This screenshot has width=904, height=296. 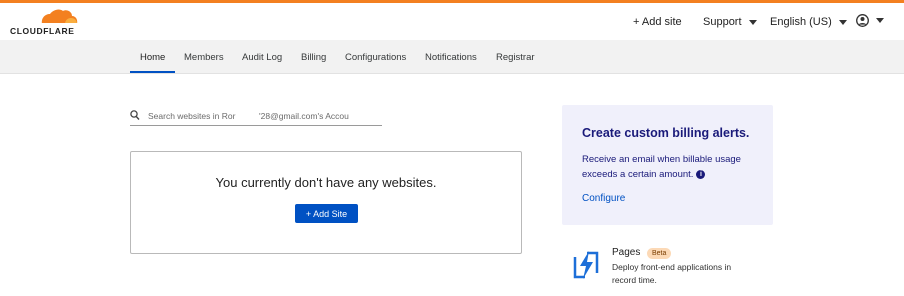 What do you see at coordinates (264, 116) in the screenshot?
I see `search-input` at bounding box center [264, 116].